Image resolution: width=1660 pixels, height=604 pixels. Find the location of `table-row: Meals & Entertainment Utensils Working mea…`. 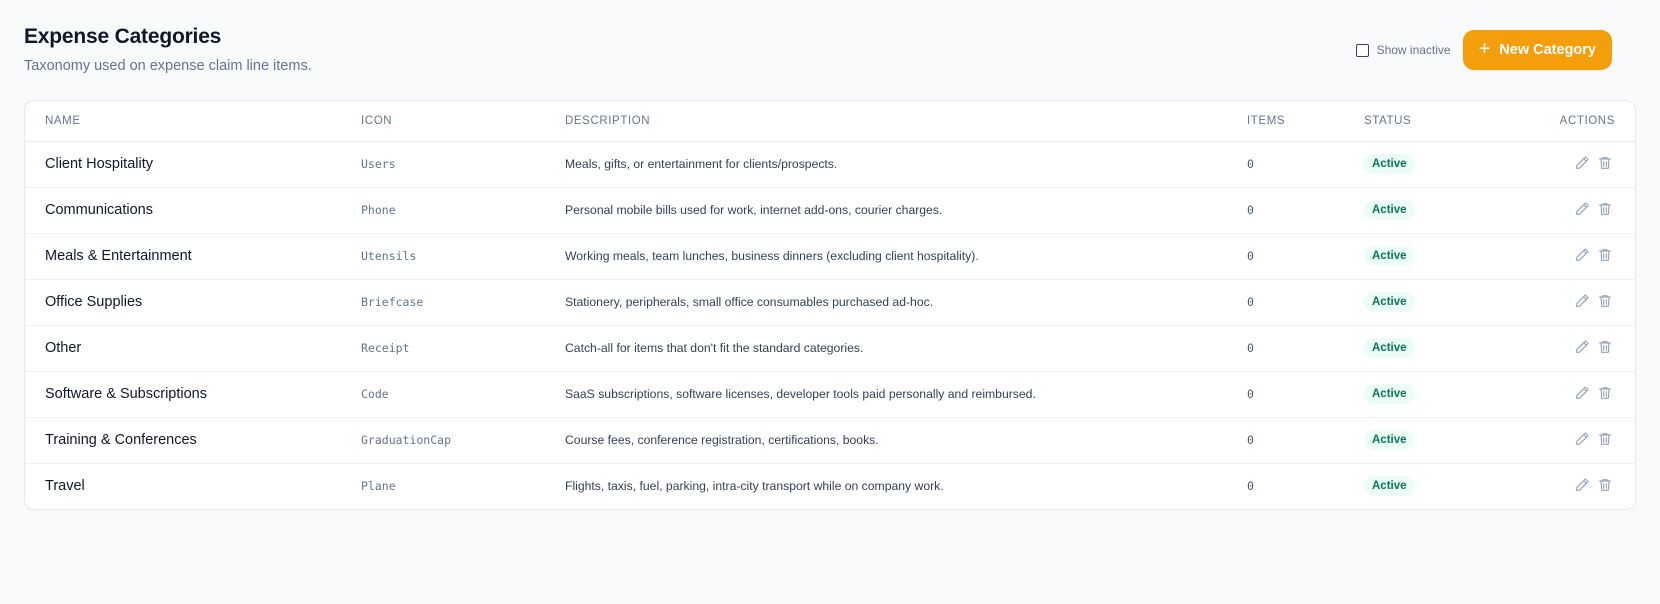

table-row: Meals & Entertainment Utensils Working mea… is located at coordinates (830, 256).